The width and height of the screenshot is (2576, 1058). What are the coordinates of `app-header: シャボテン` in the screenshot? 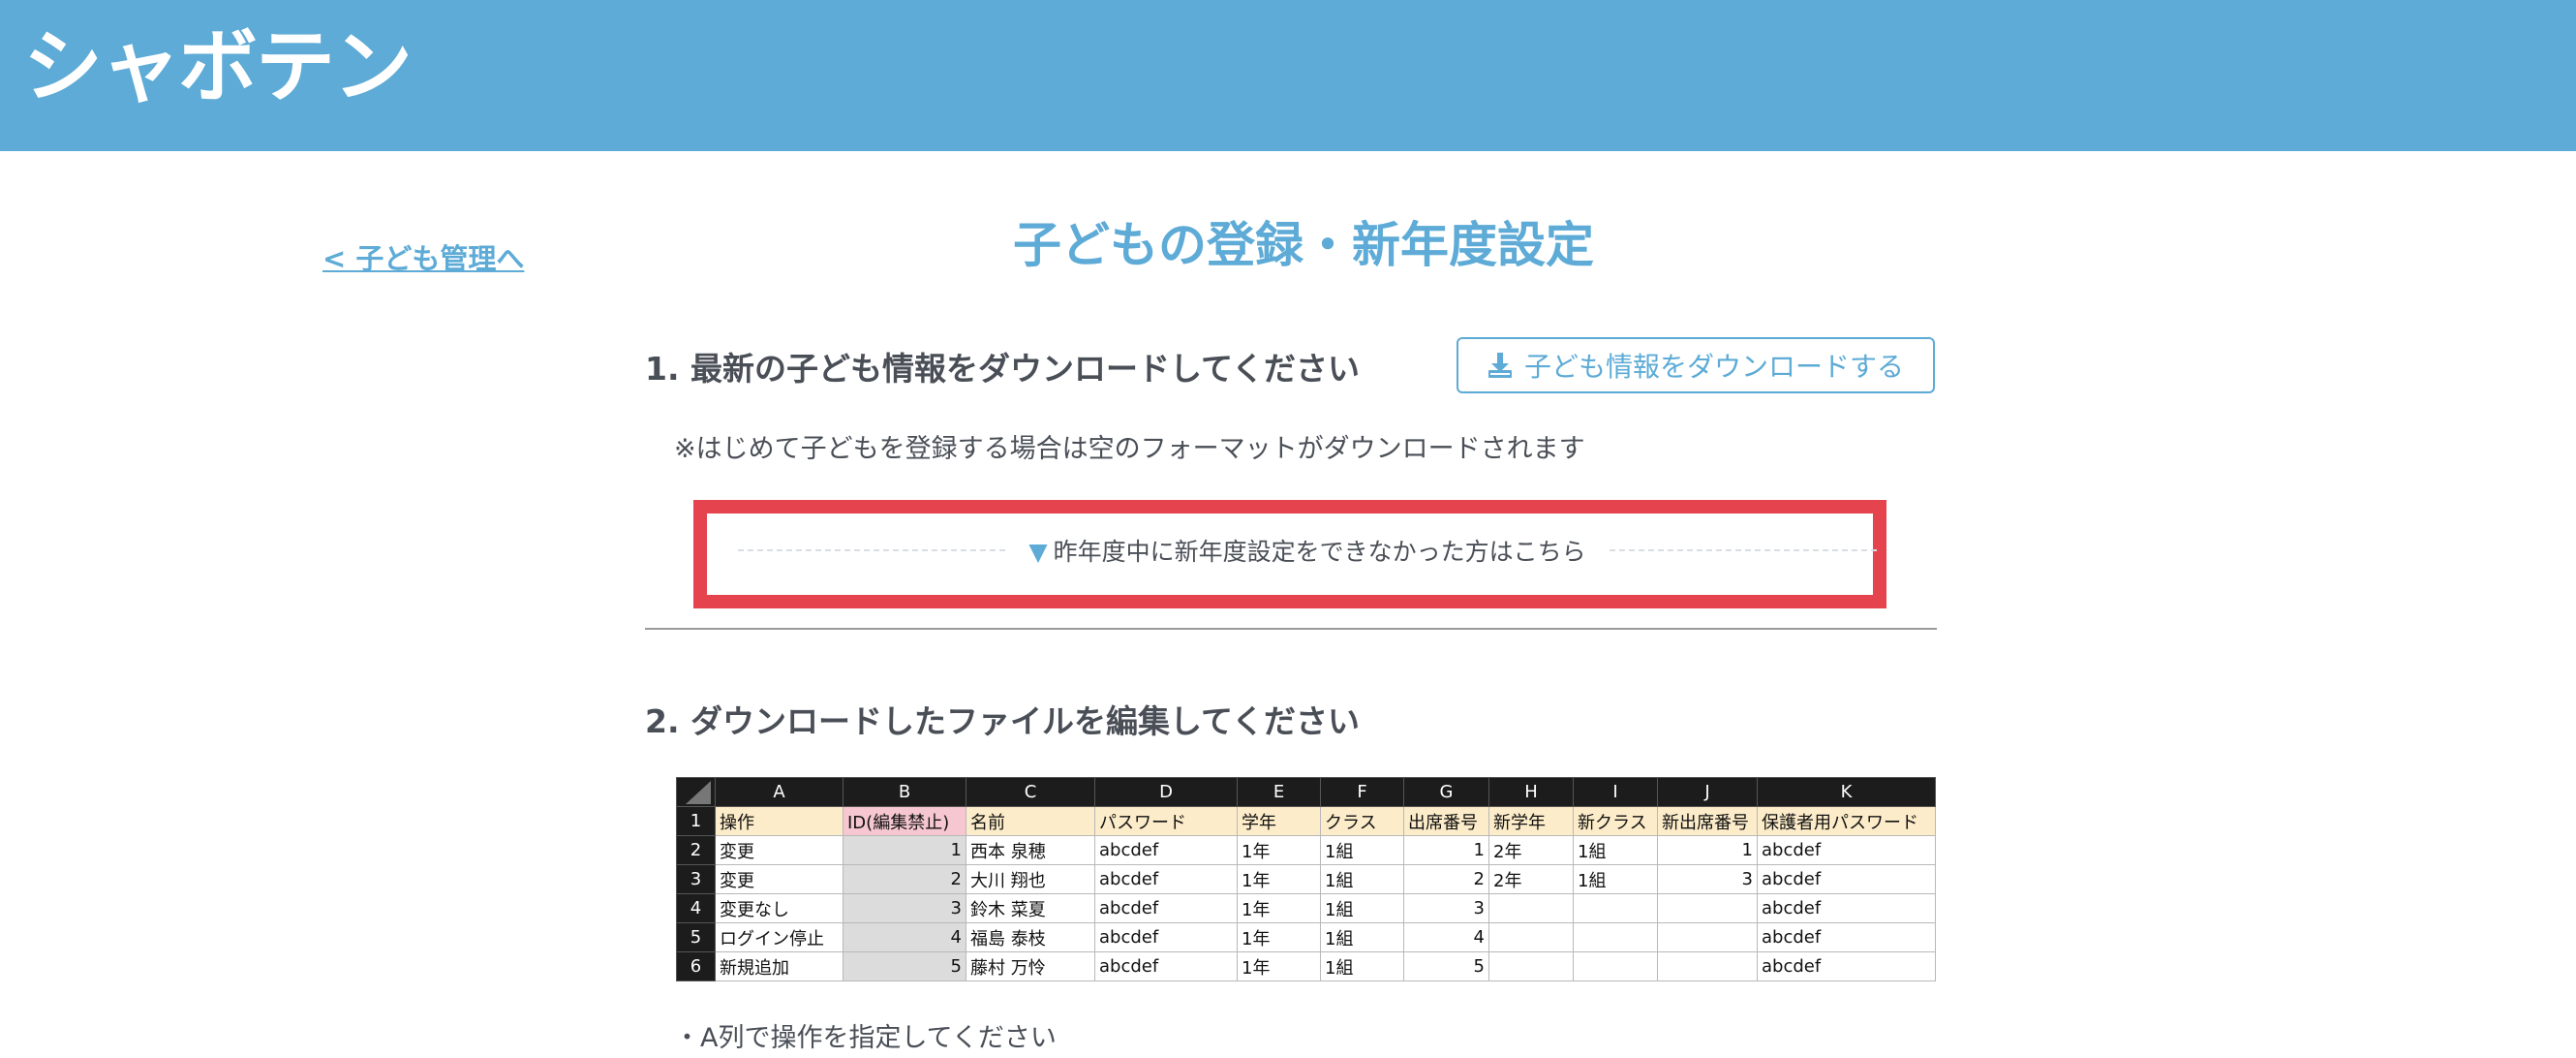 It's located at (1288, 76).